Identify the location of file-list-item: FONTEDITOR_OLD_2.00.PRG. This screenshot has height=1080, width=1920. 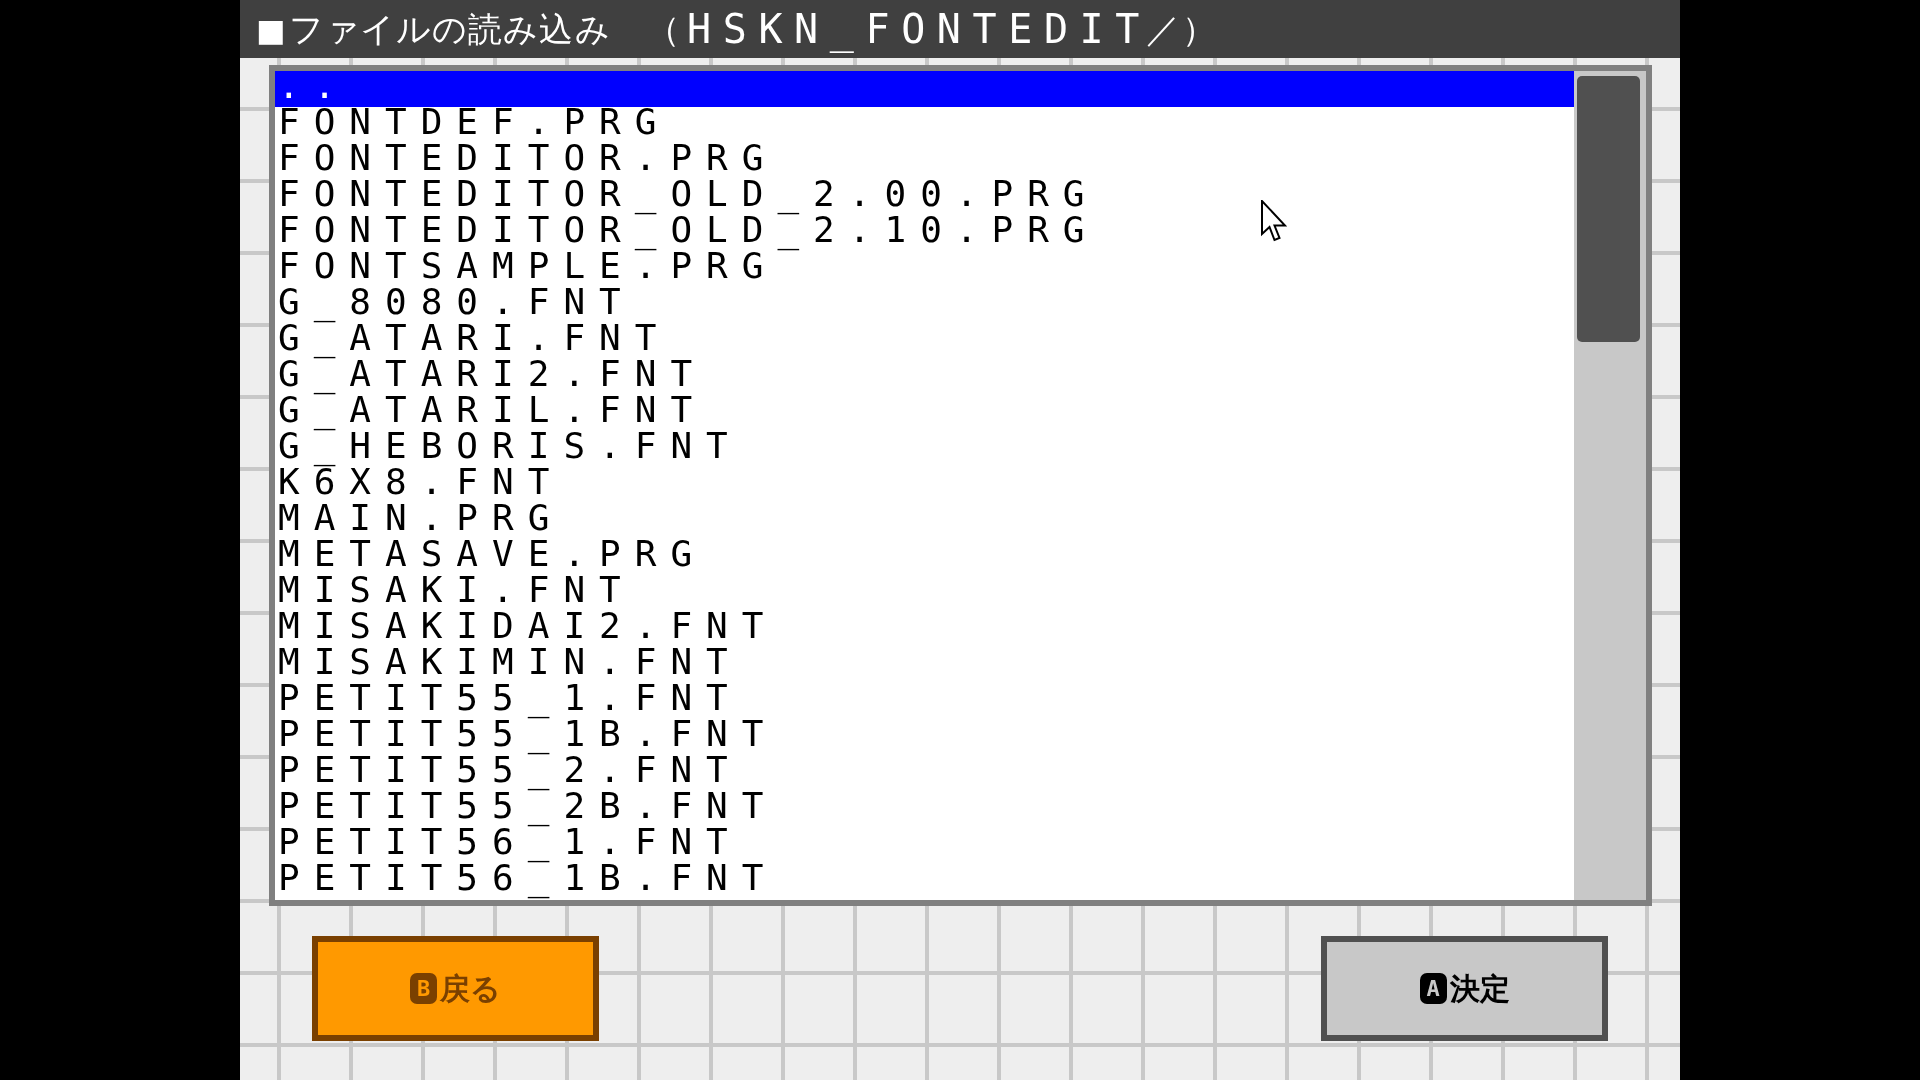
(924, 197).